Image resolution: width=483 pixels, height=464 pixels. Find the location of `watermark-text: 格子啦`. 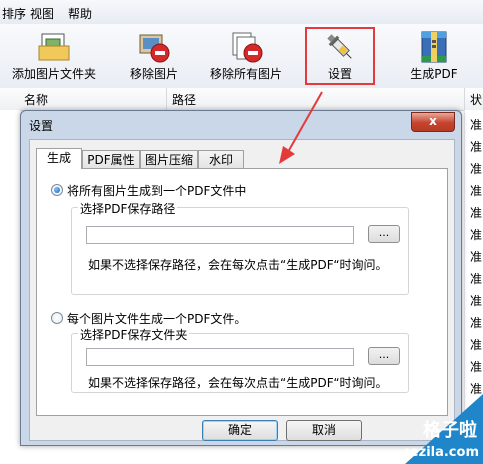

watermark-text: 格子啦 is located at coordinates (450, 430).